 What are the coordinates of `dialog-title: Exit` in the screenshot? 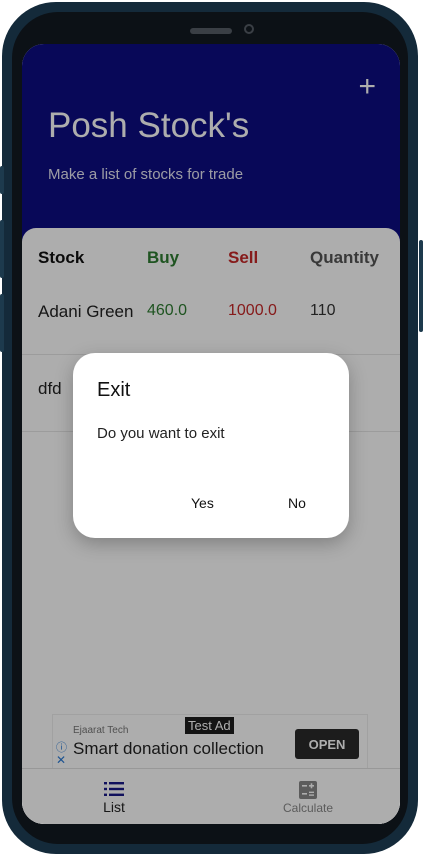 It's located at (114, 390).